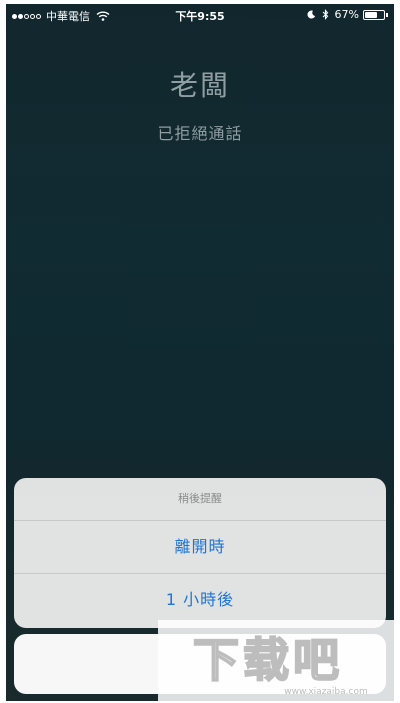 The height and width of the screenshot is (703, 400). I want to click on battery-icon, so click(374, 14).